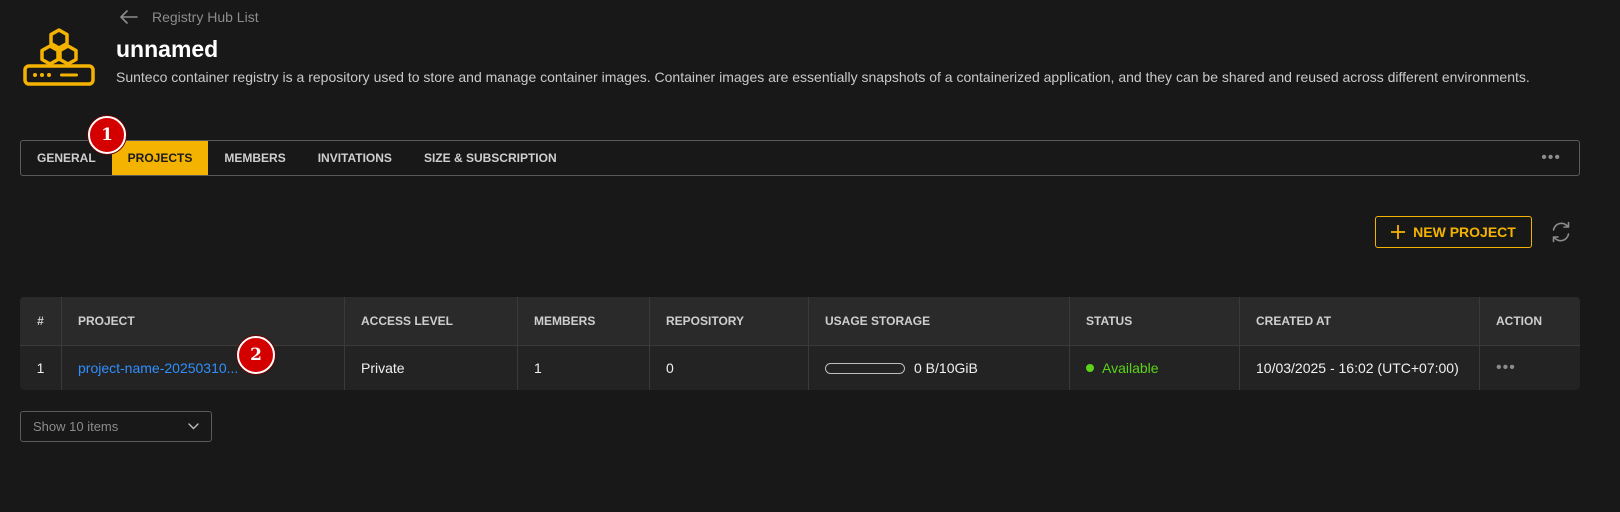  I want to click on usage-storage-cell: 0 B/10GiB, so click(939, 368).